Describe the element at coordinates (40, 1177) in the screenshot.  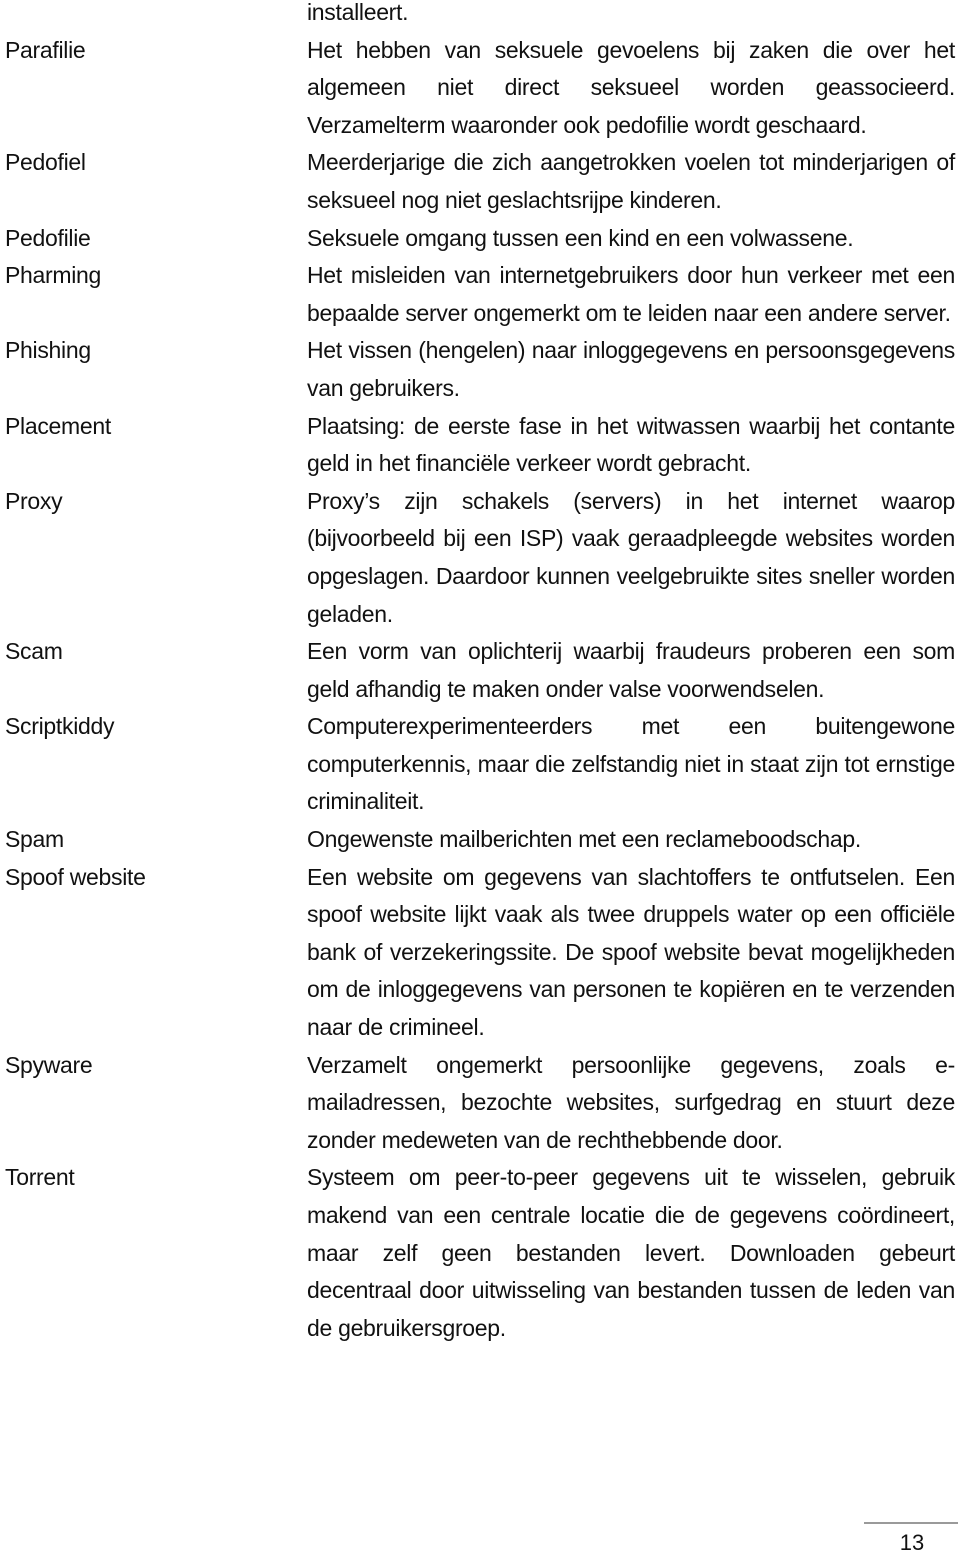
I see `glossary-term: Torrent` at that location.